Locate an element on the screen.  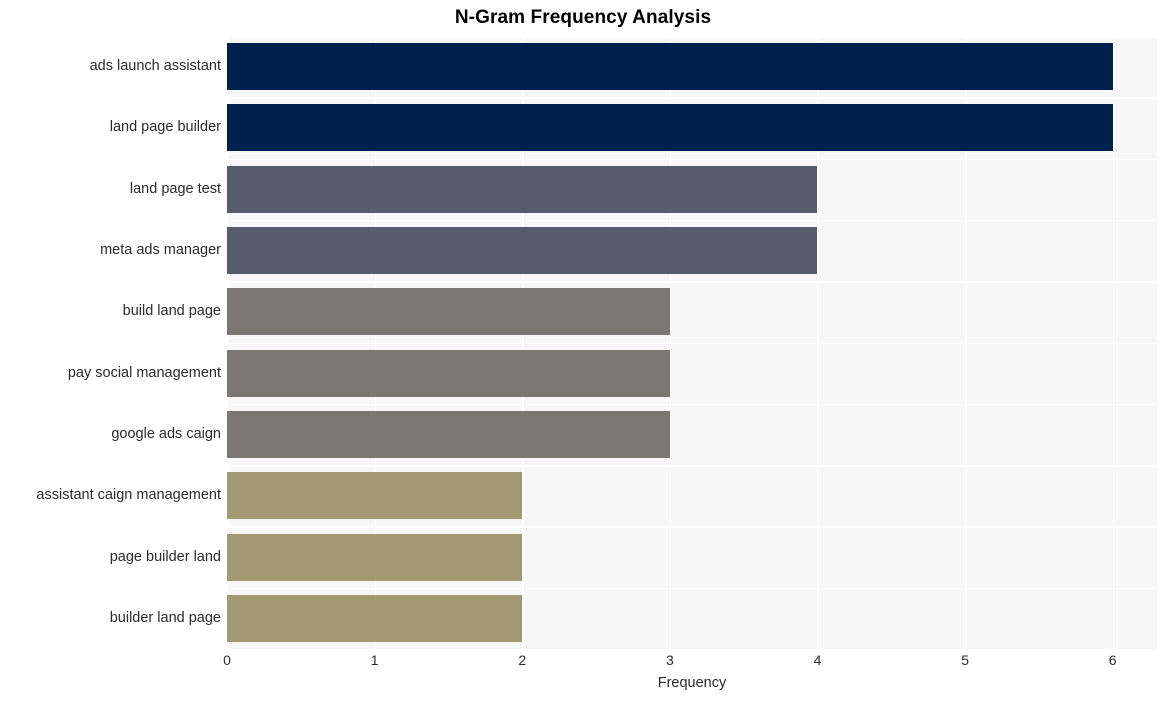
x-axis-tick-labels: 0 1 2 3 4 5 6 is located at coordinates (583, 663).